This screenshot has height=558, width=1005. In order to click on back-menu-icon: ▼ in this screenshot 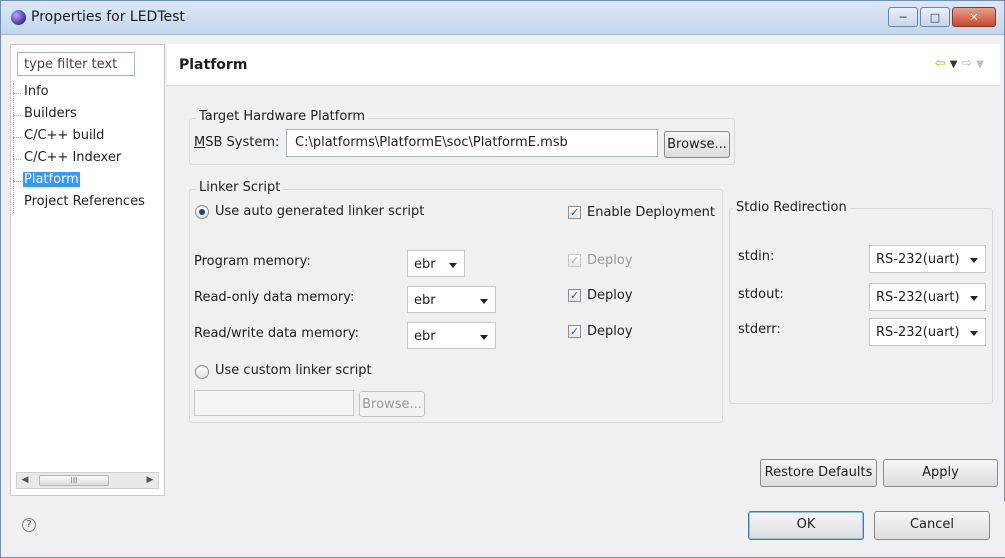, I will do `click(956, 64)`.